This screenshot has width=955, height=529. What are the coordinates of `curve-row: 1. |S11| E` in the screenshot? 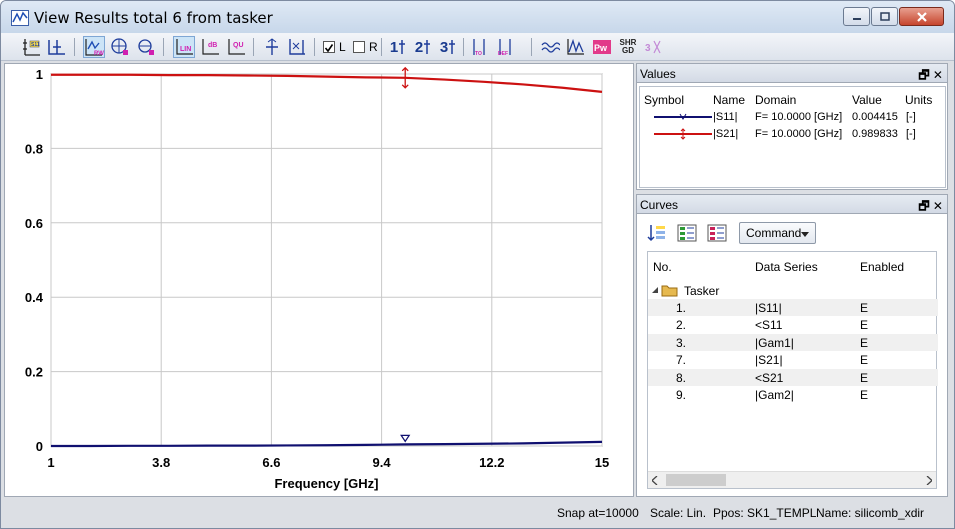 It's located at (793, 307).